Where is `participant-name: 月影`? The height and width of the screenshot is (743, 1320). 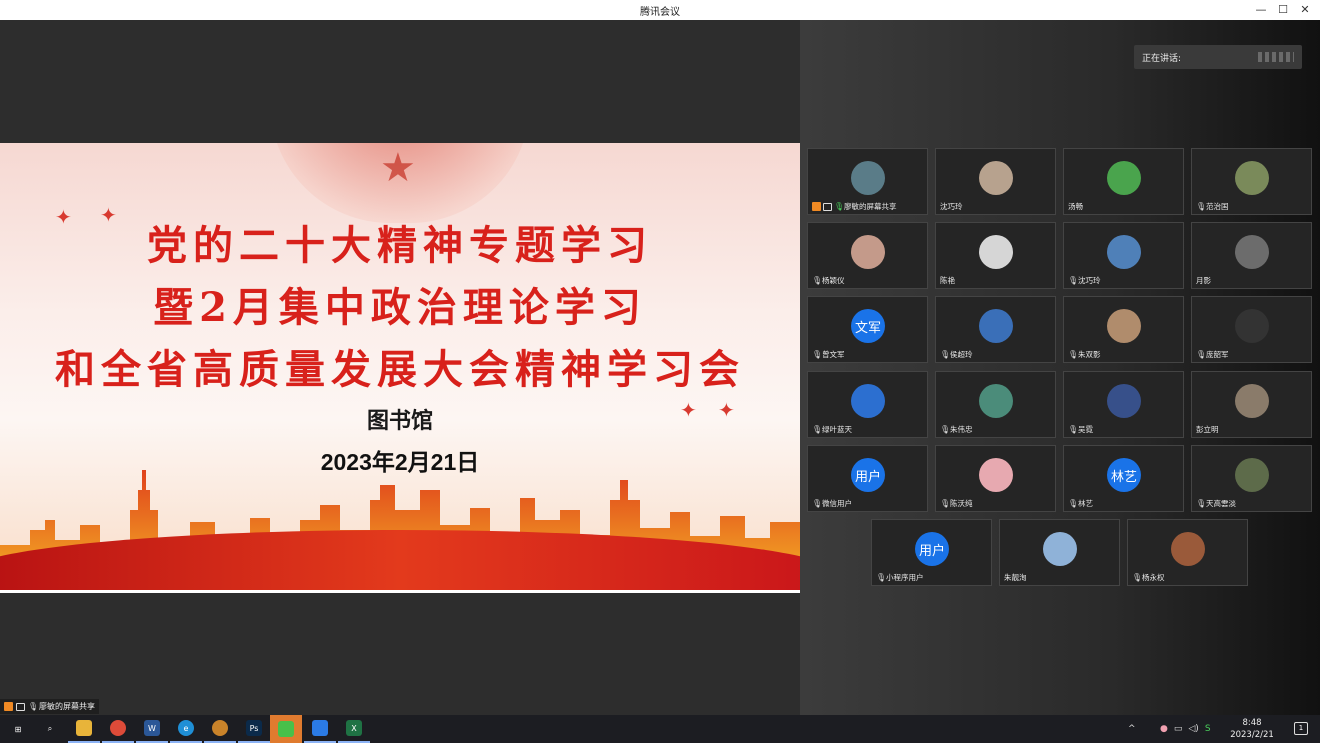 participant-name: 月影 is located at coordinates (1203, 280).